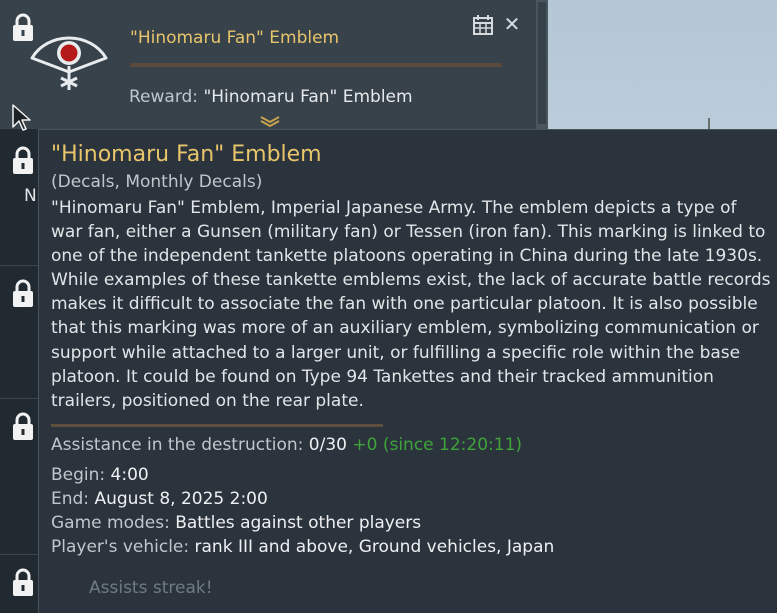 The height and width of the screenshot is (613, 777). I want to click on assistance-delta: +0 (since 12:20:11), so click(437, 445).